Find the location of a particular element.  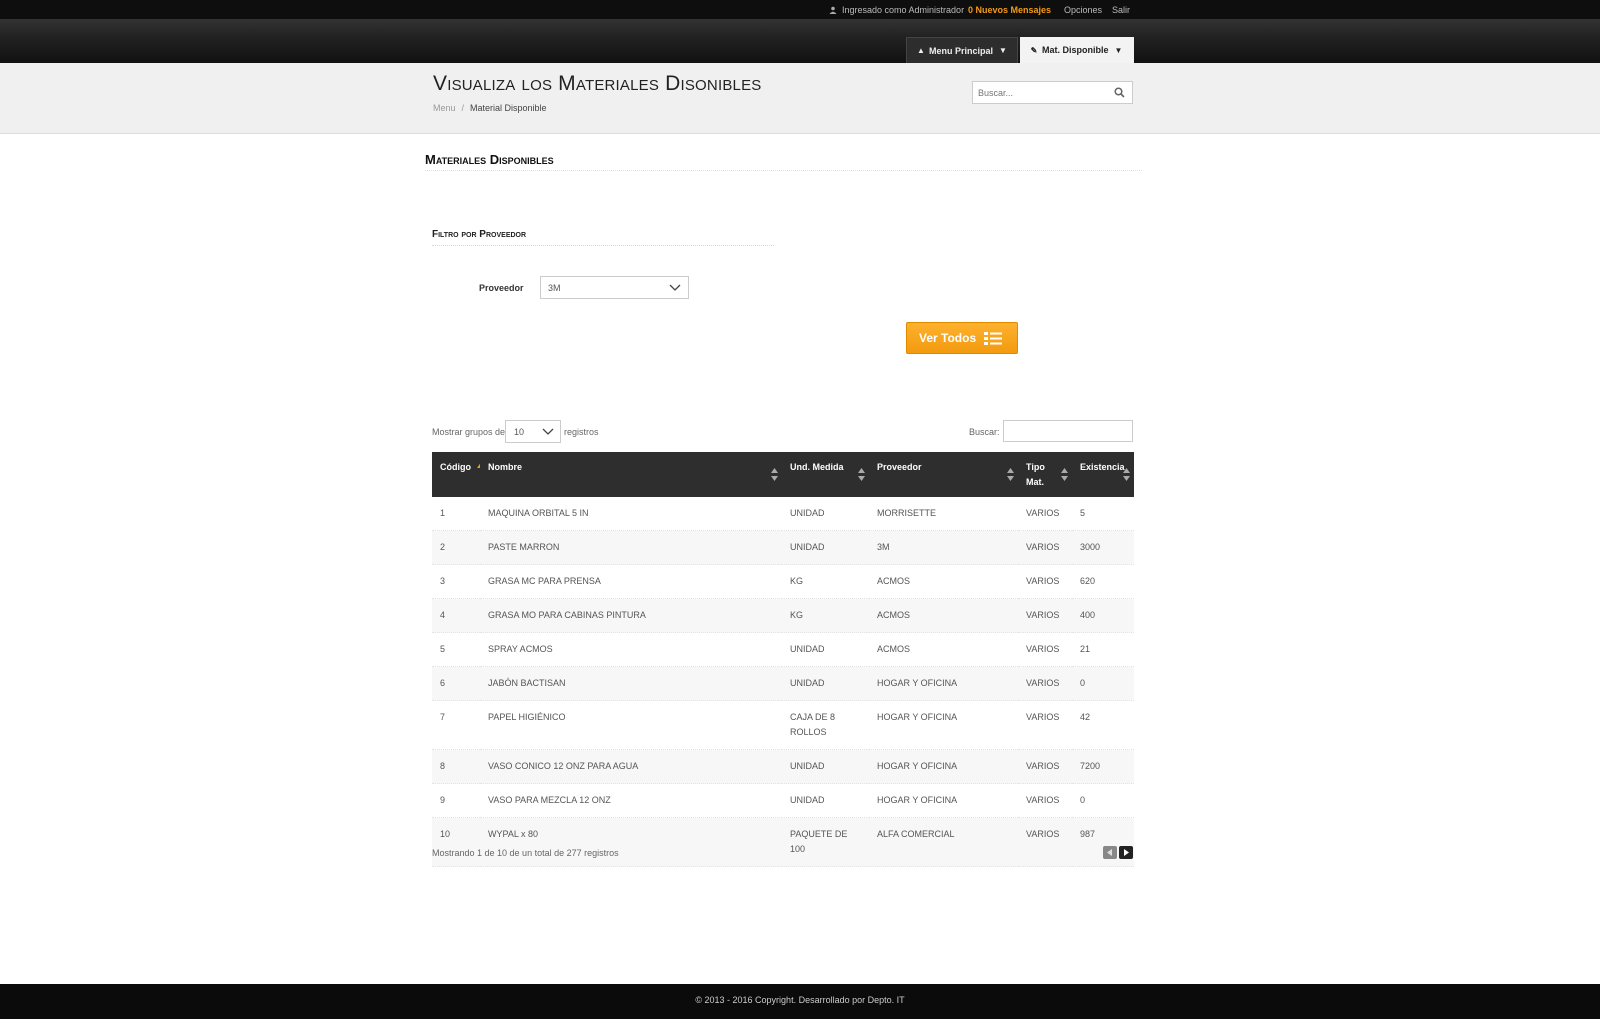

filter-title: Filtro por Proveedor is located at coordinates (479, 234).